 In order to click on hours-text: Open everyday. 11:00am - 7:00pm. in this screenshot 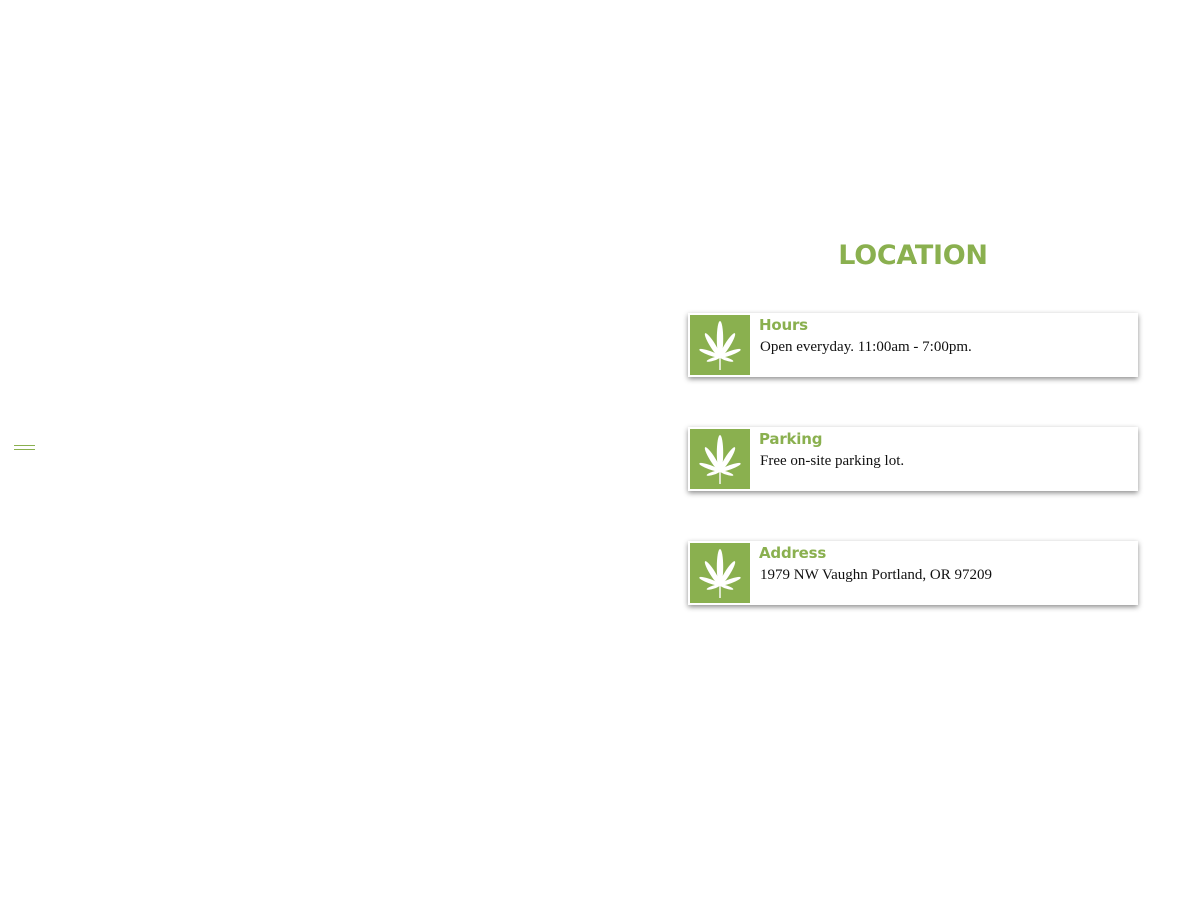, I will do `click(866, 347)`.